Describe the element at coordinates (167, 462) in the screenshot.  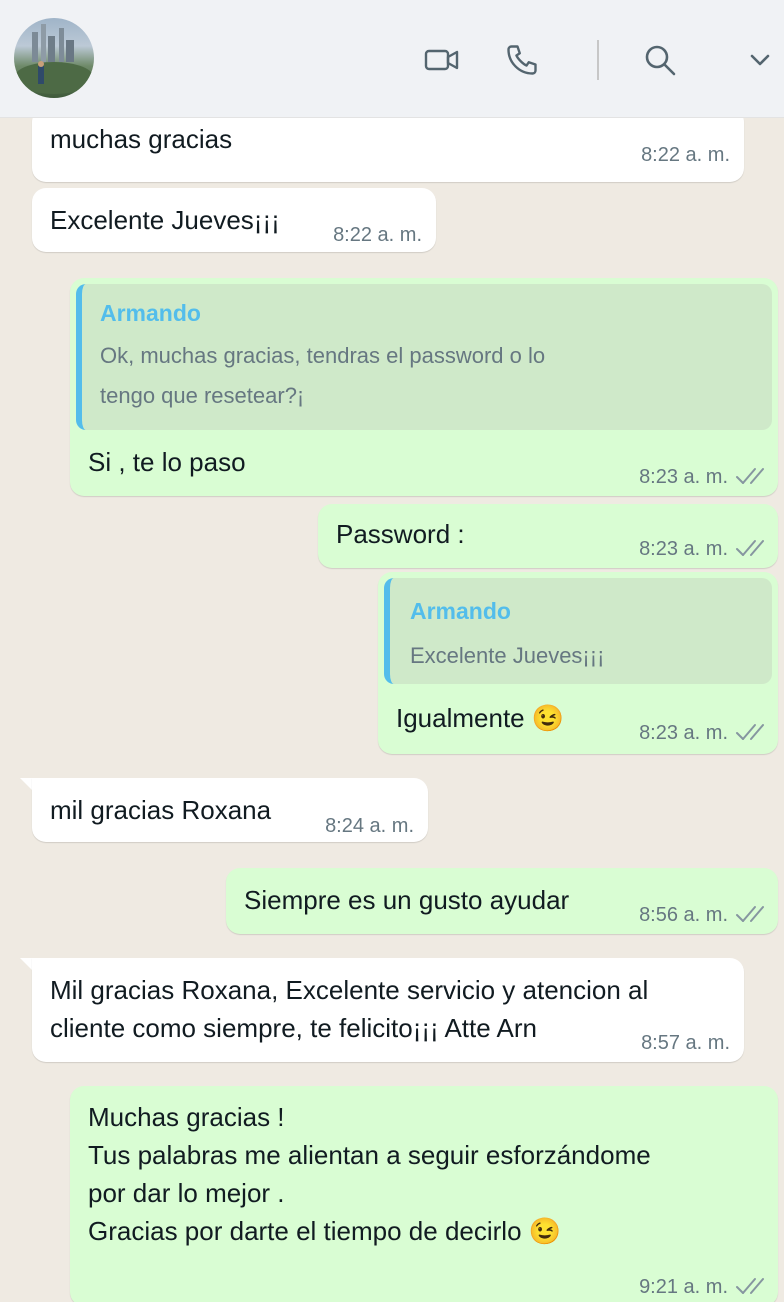
I see `message-text: Si , te lo paso` at that location.